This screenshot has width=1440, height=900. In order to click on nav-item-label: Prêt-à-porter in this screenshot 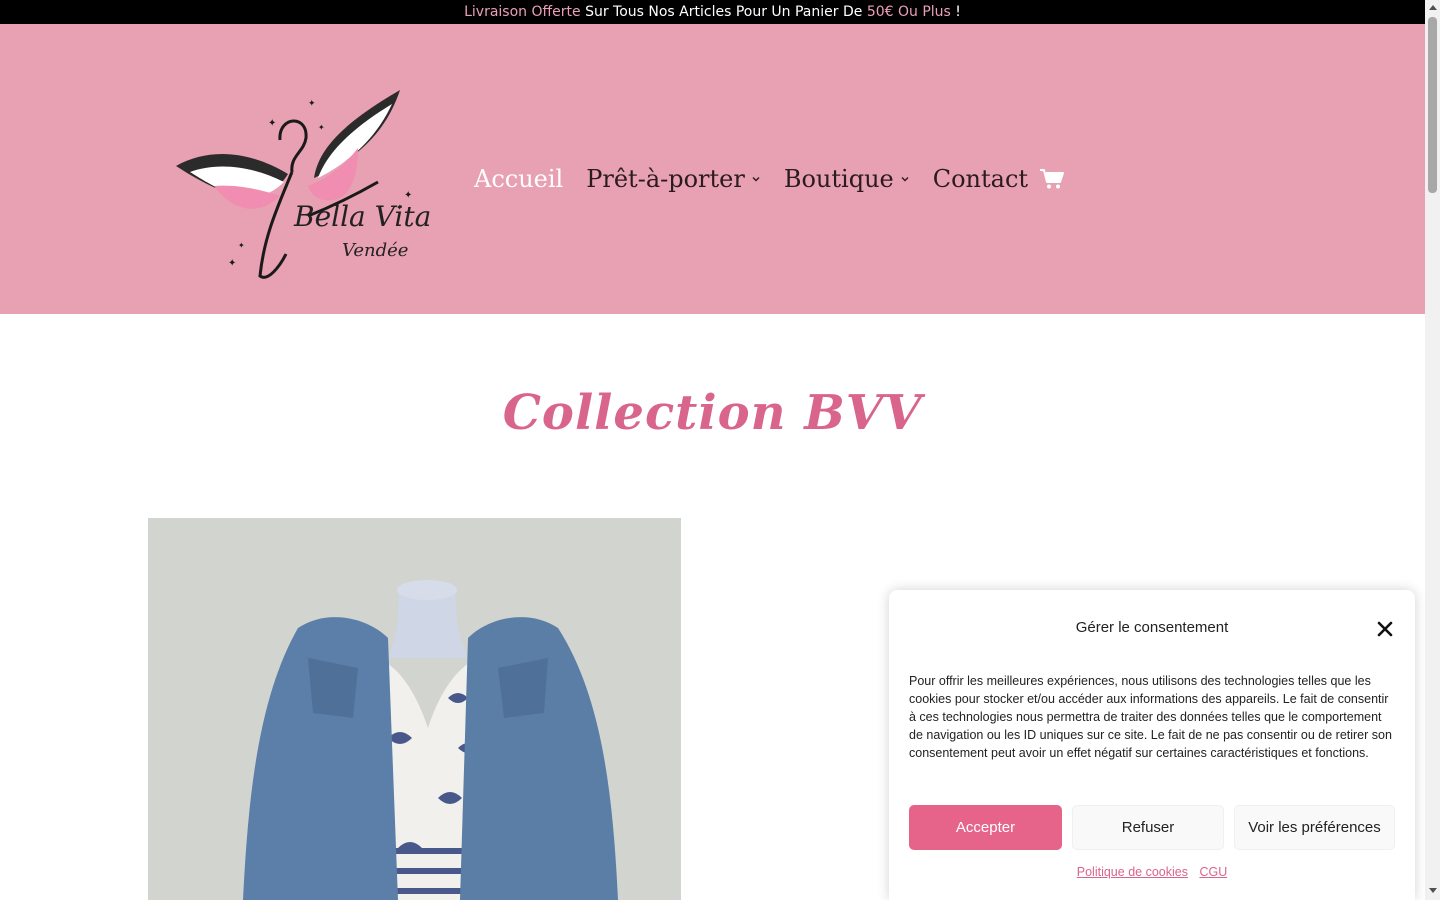, I will do `click(665, 179)`.